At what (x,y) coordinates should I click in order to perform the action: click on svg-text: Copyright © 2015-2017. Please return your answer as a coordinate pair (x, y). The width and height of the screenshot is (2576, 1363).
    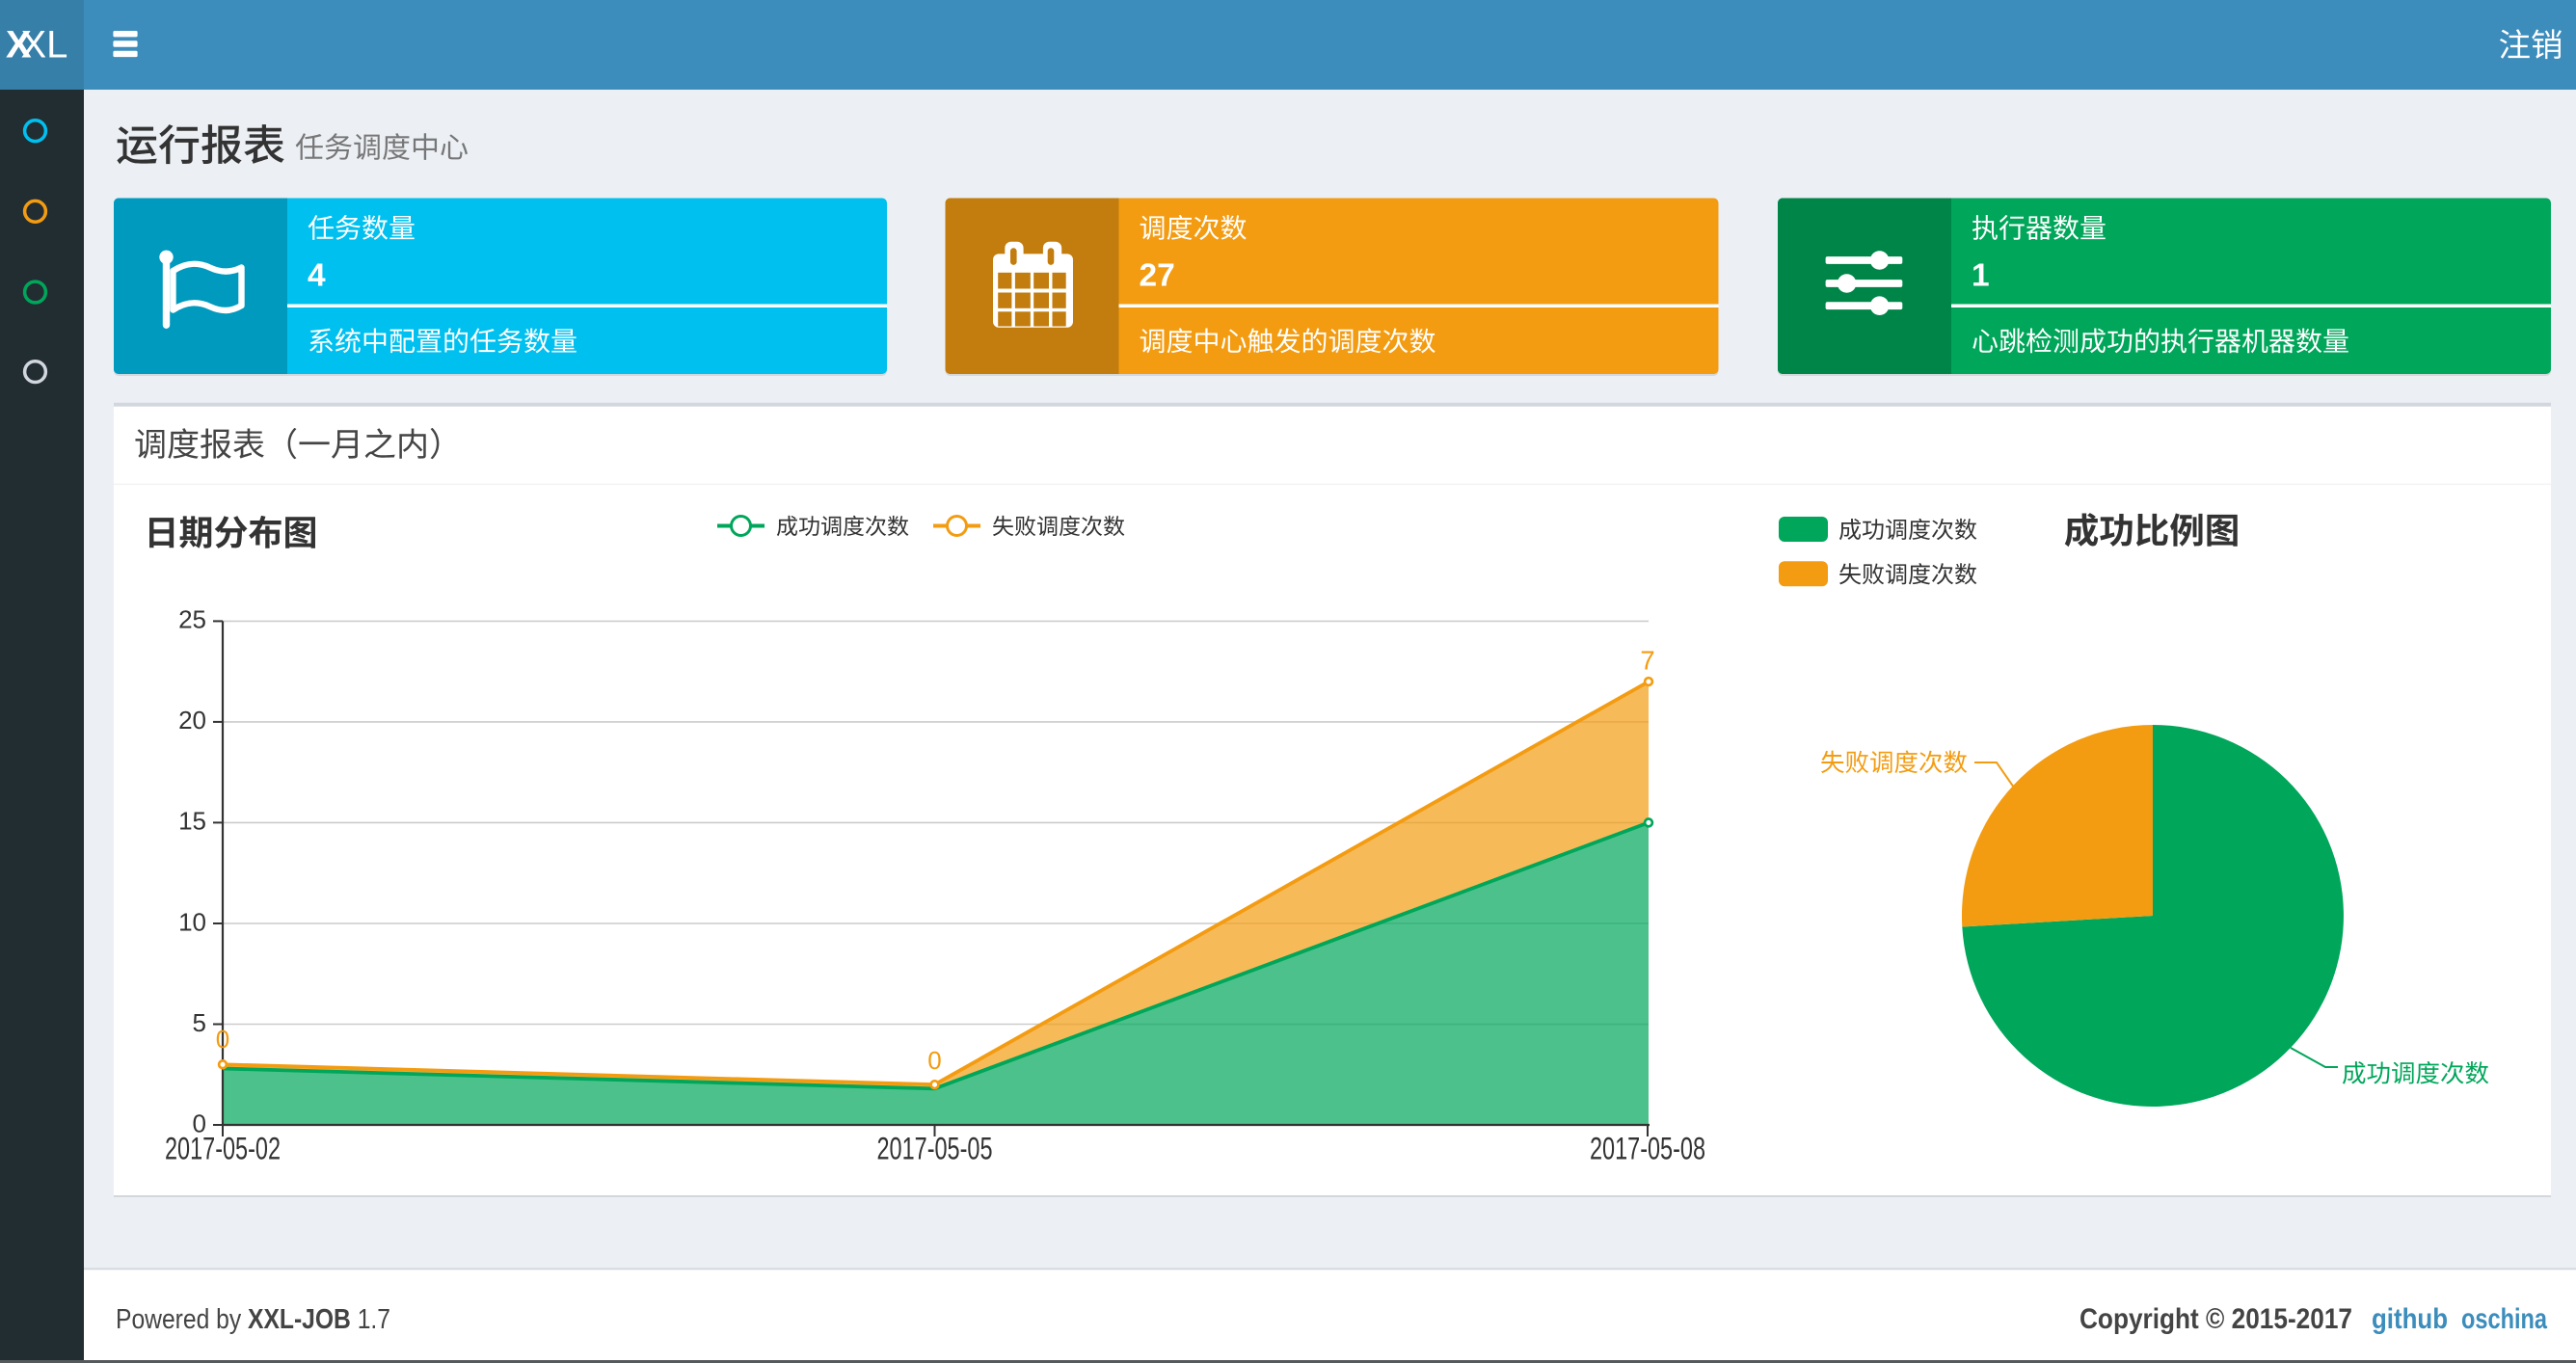
    Looking at the image, I should click on (2216, 1319).